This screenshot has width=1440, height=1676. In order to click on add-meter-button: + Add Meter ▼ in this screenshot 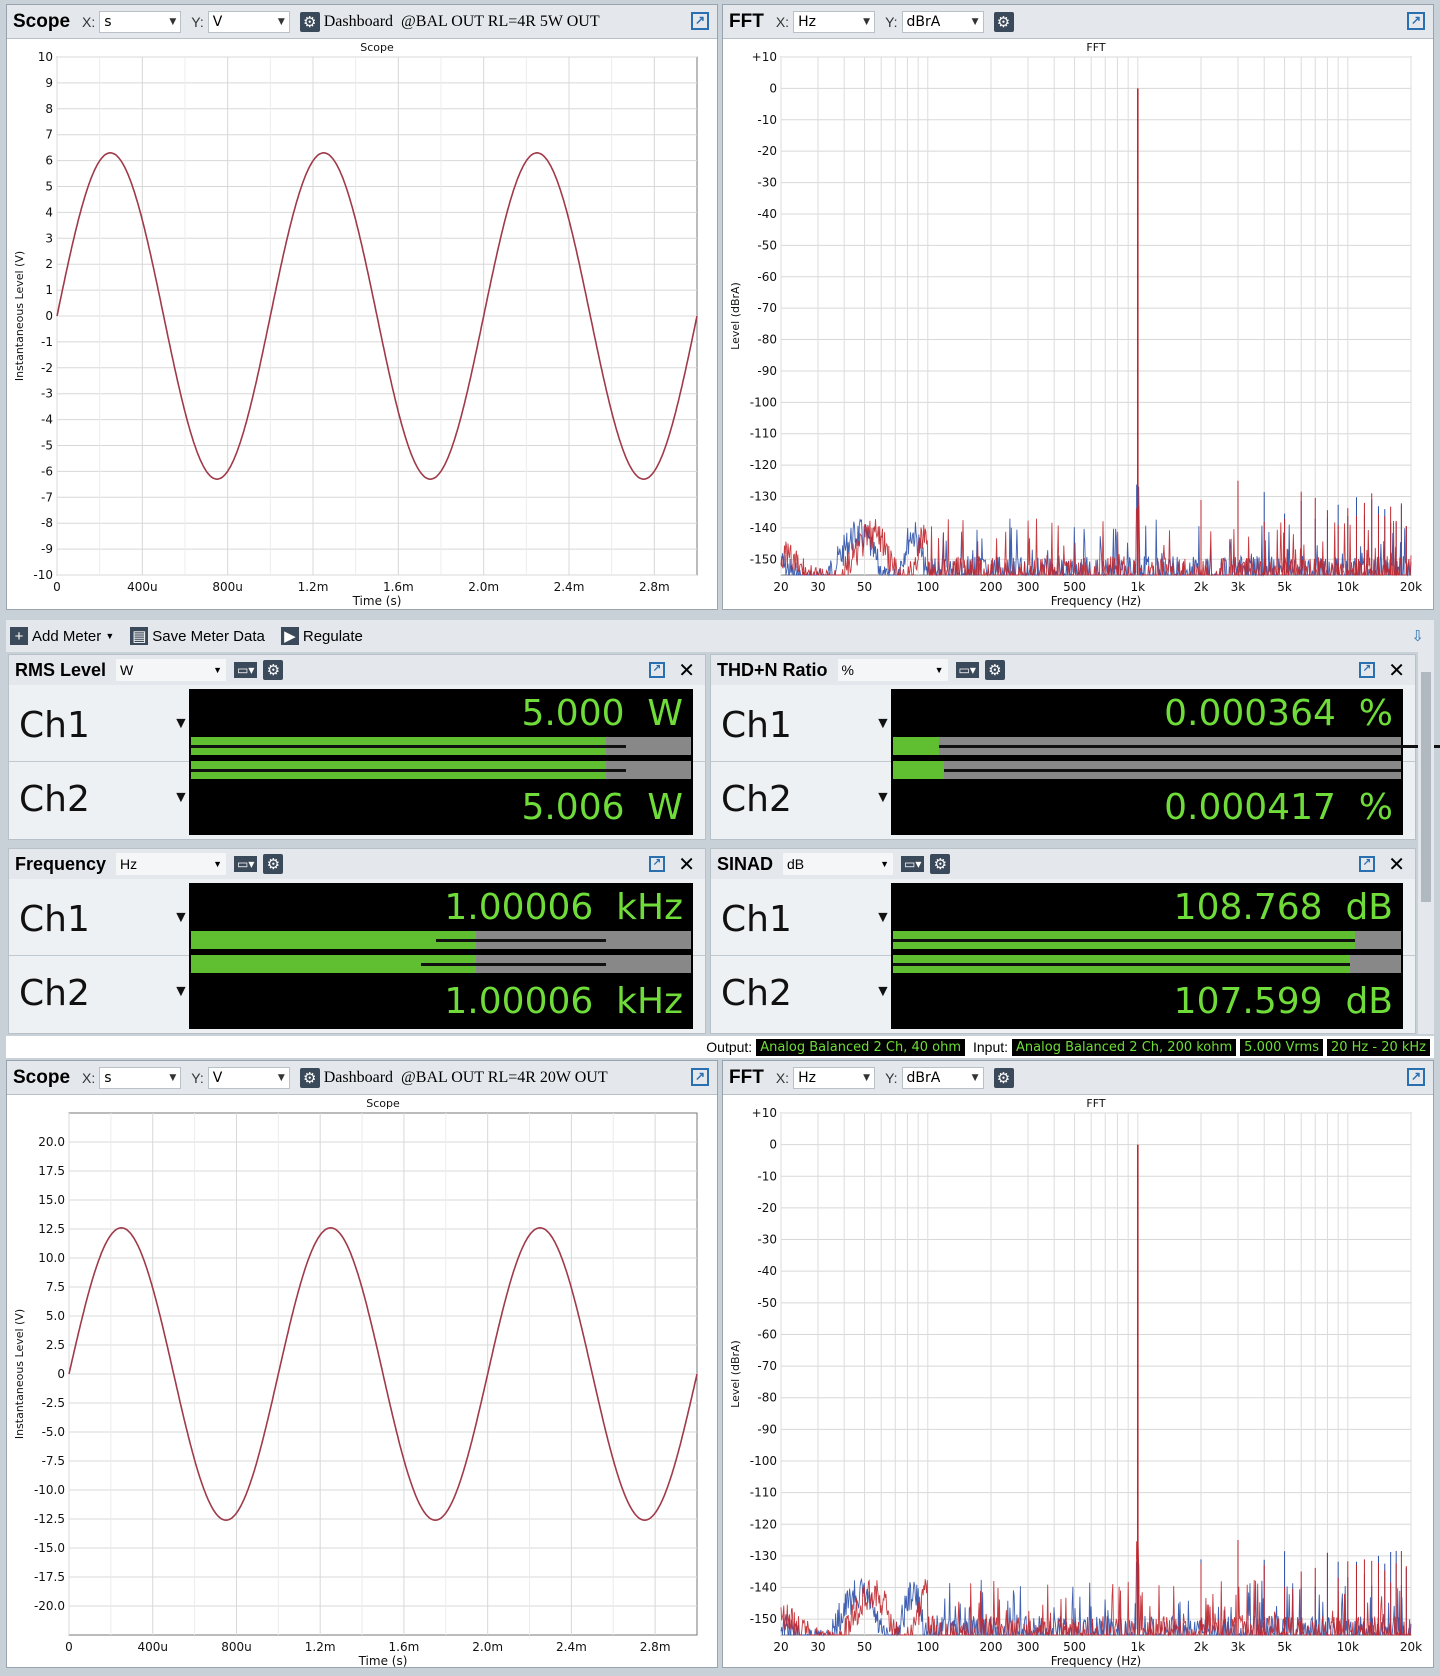, I will do `click(62, 636)`.